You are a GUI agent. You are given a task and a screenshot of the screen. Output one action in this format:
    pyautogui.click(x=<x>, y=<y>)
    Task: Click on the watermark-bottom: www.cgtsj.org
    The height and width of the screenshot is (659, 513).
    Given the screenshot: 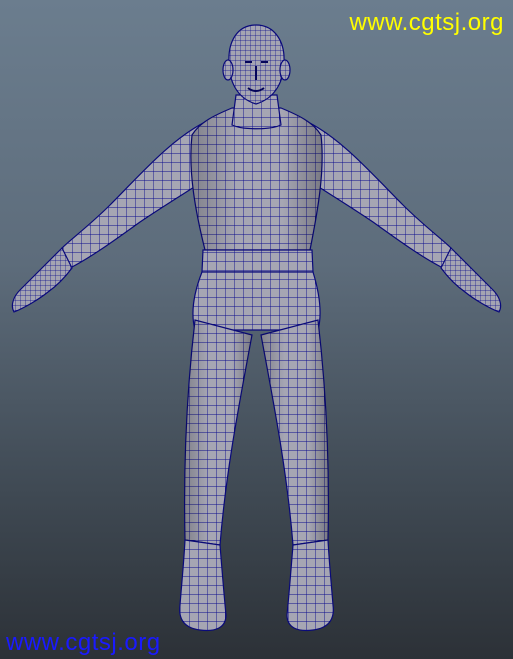 What is the action you would take?
    pyautogui.click(x=83, y=642)
    